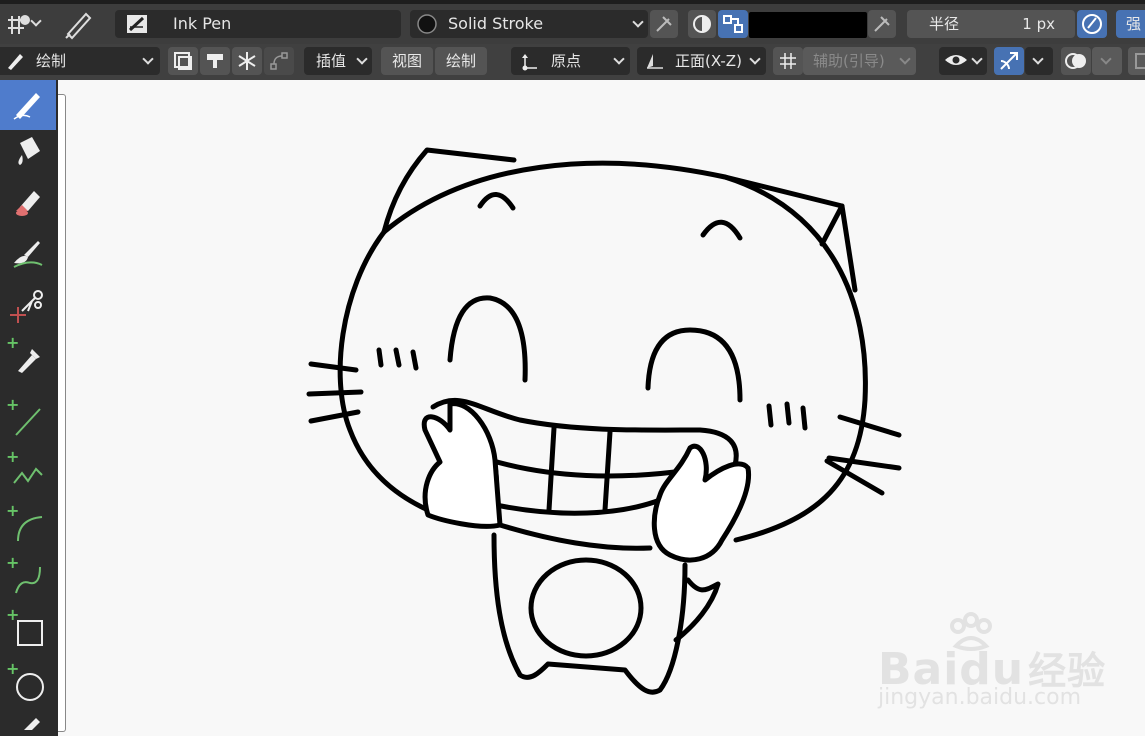 The width and height of the screenshot is (1145, 736). What do you see at coordinates (1134, 24) in the screenshot?
I see `strength-label: 强` at bounding box center [1134, 24].